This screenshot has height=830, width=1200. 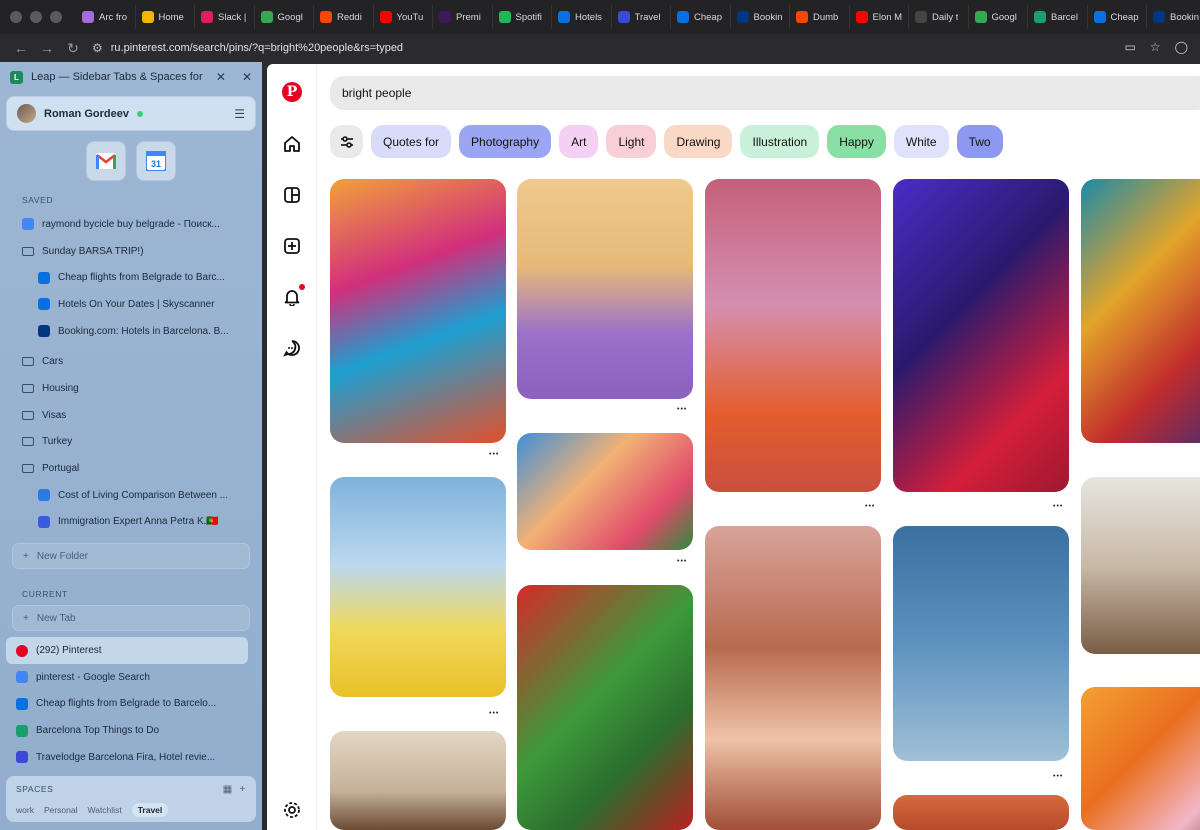 What do you see at coordinates (56, 17) in the screenshot?
I see `maximize-window-icon` at bounding box center [56, 17].